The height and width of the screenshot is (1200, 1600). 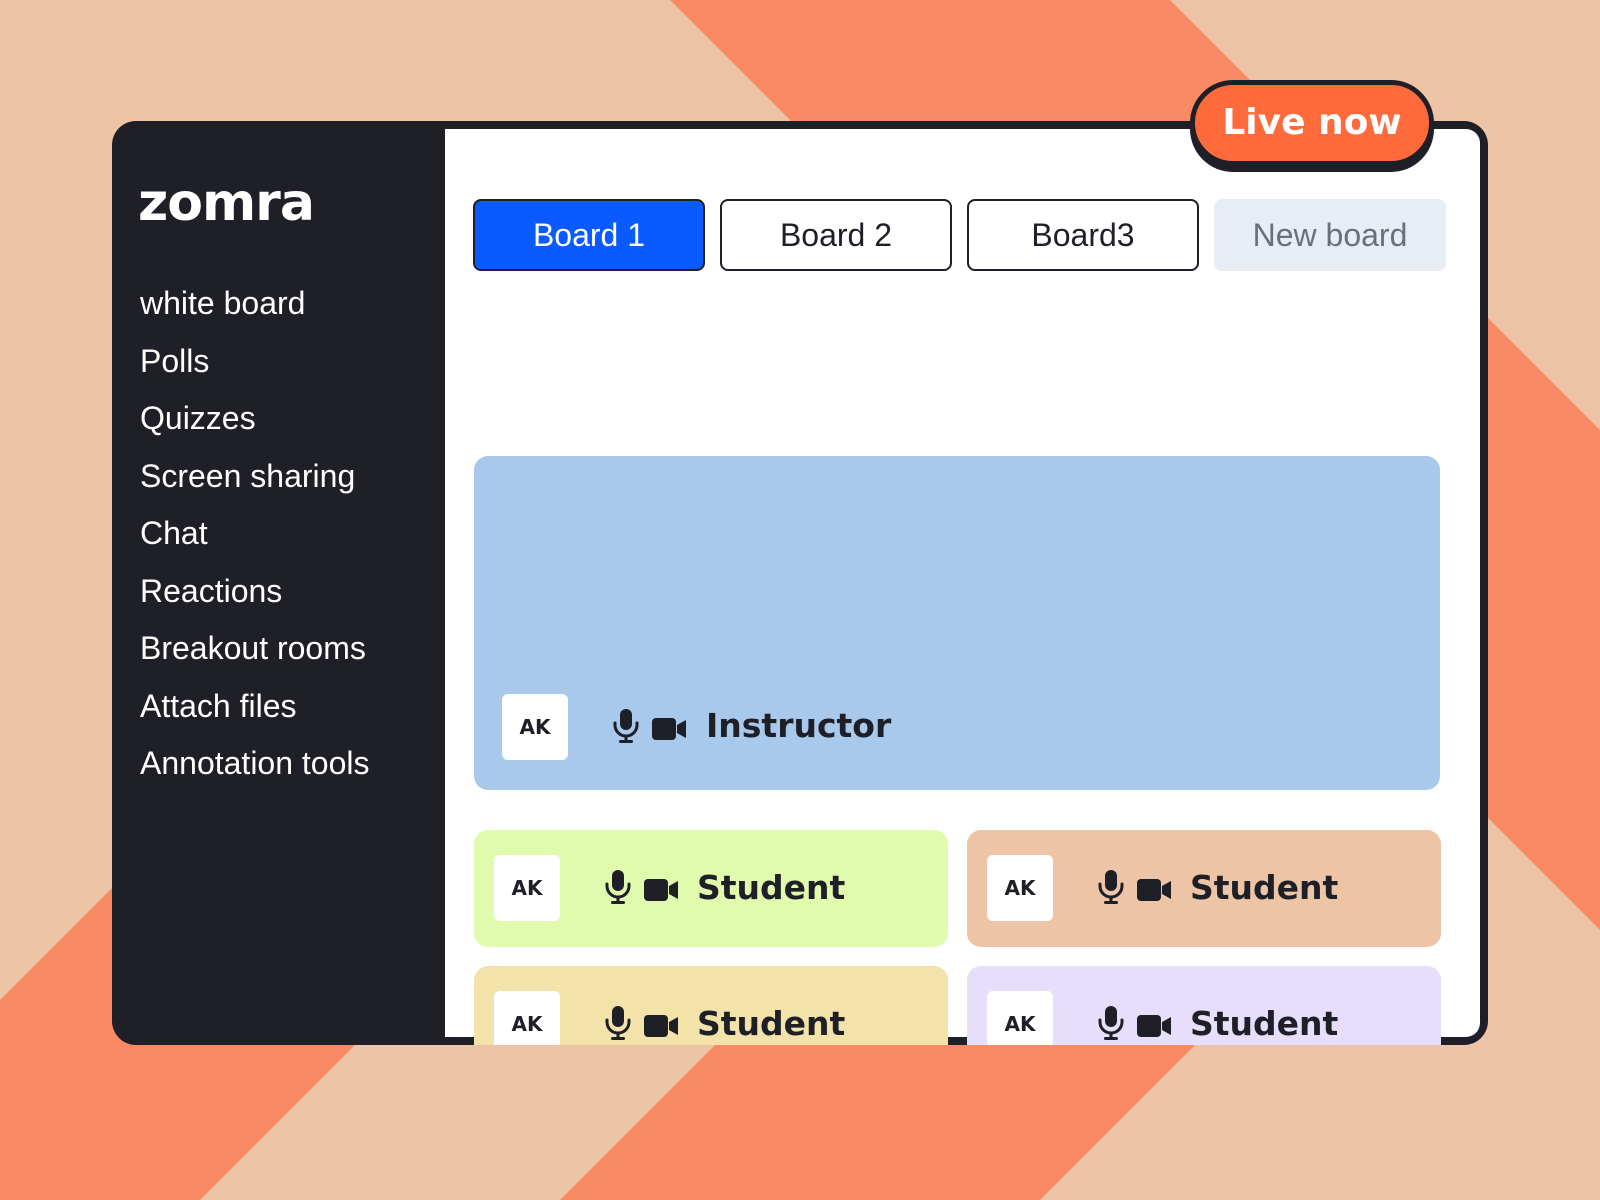 What do you see at coordinates (255, 592) in the screenshot?
I see `sidebar-item-reactions: Reactions` at bounding box center [255, 592].